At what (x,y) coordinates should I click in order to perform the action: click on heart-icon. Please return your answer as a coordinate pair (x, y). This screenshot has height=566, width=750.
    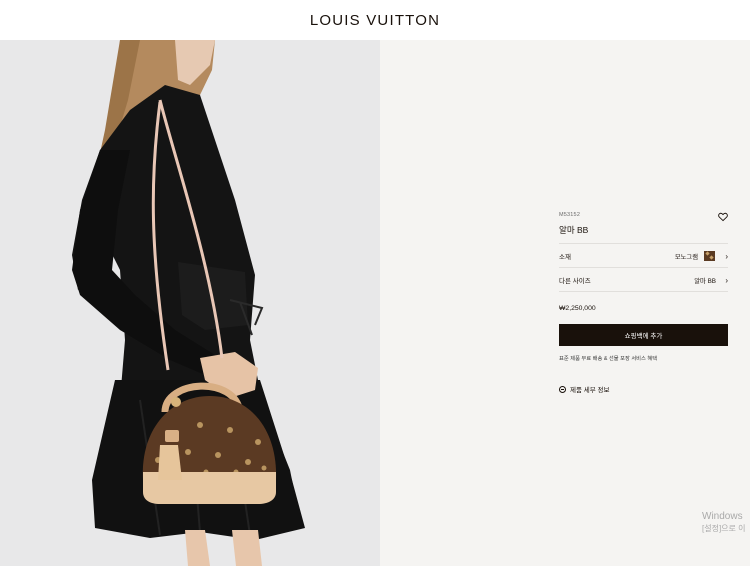
    Looking at the image, I should click on (723, 215).